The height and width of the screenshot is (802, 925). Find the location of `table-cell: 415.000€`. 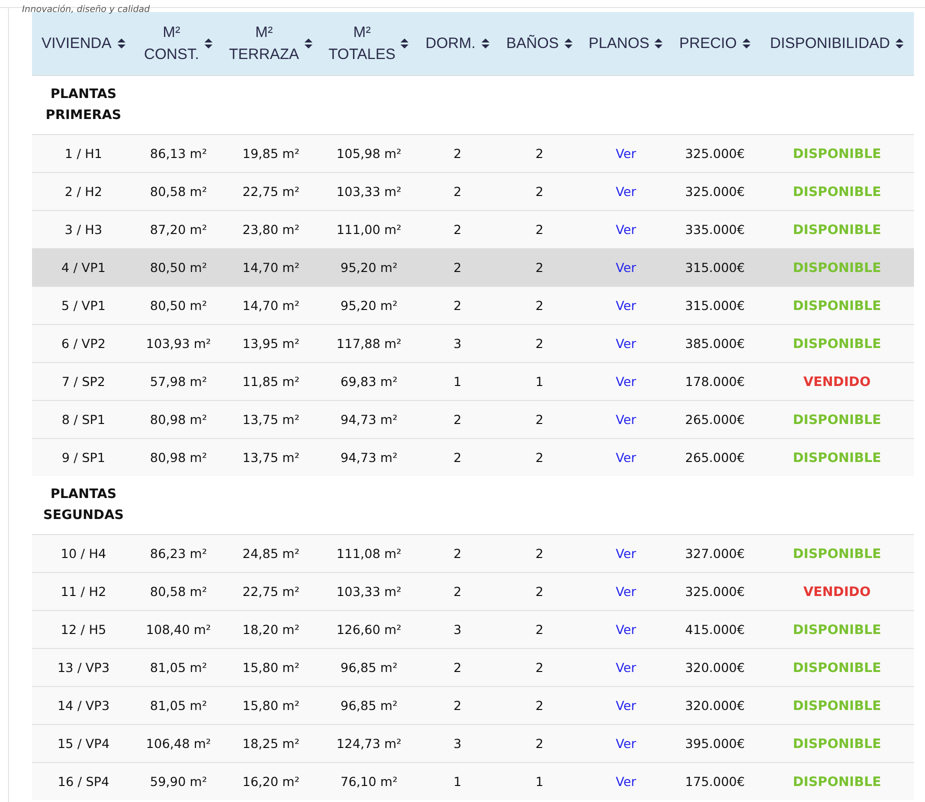

table-cell: 415.000€ is located at coordinates (715, 629).